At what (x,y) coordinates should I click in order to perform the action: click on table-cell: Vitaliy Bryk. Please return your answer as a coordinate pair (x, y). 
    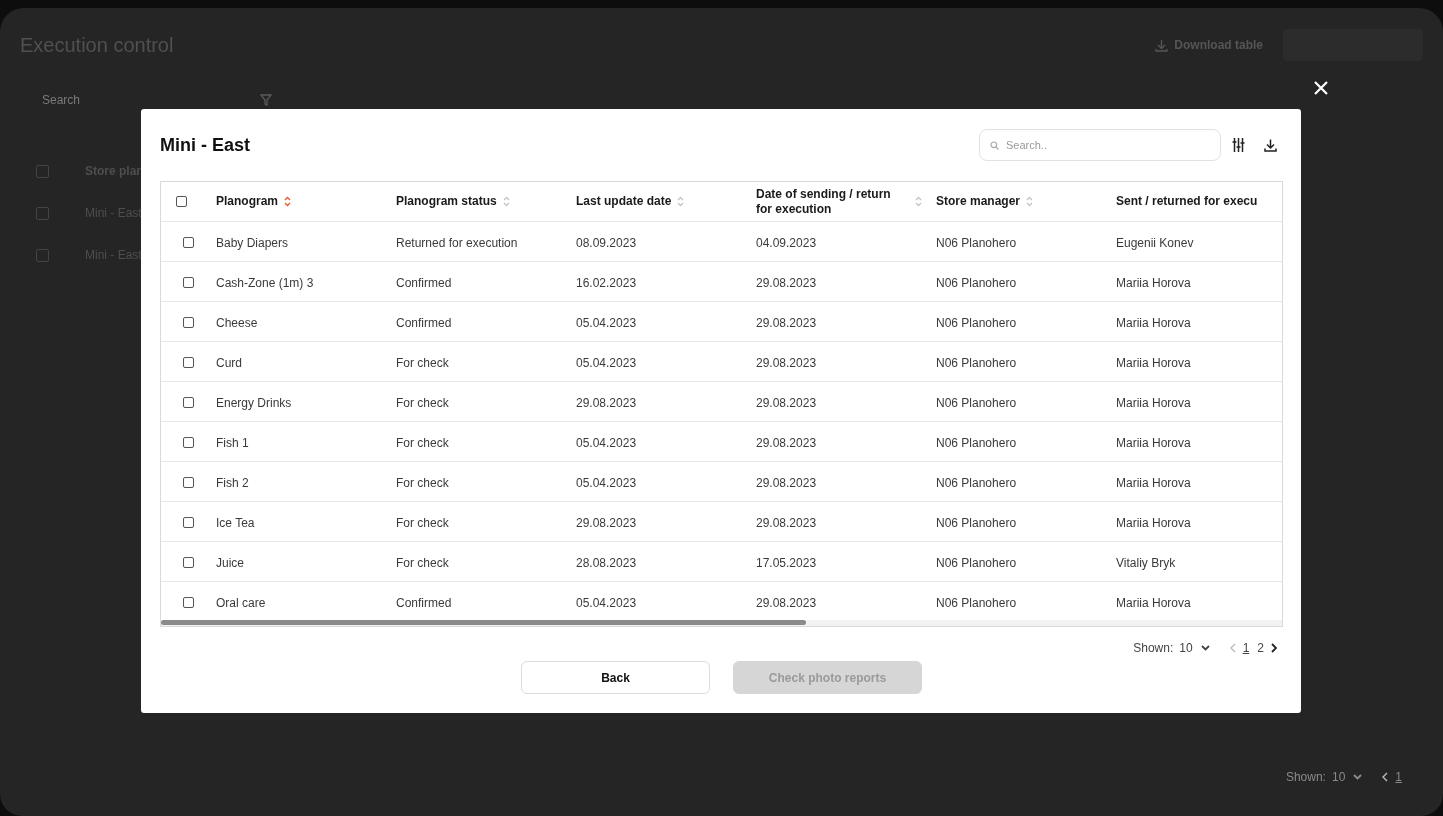
    Looking at the image, I should click on (1146, 562).